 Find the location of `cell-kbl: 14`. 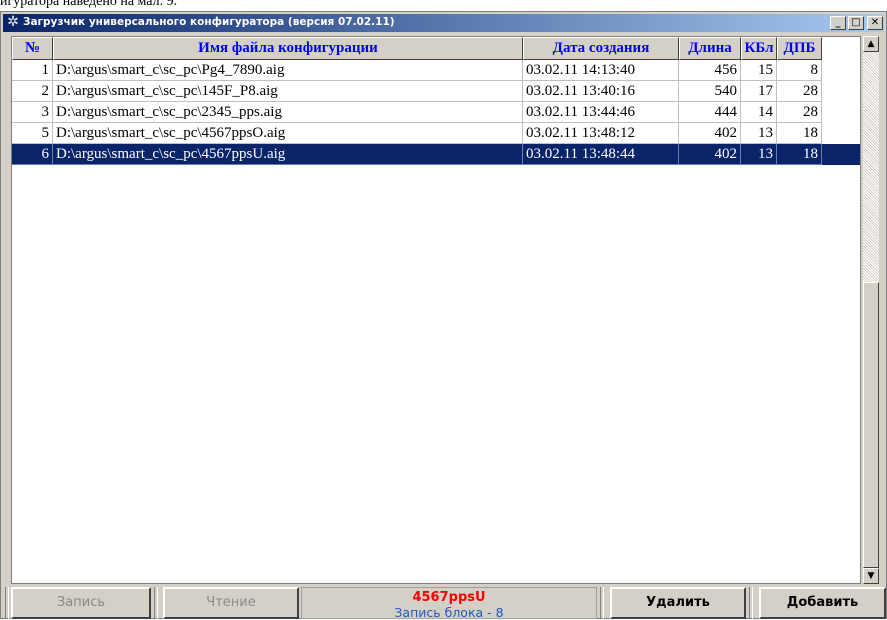

cell-kbl: 14 is located at coordinates (759, 112).